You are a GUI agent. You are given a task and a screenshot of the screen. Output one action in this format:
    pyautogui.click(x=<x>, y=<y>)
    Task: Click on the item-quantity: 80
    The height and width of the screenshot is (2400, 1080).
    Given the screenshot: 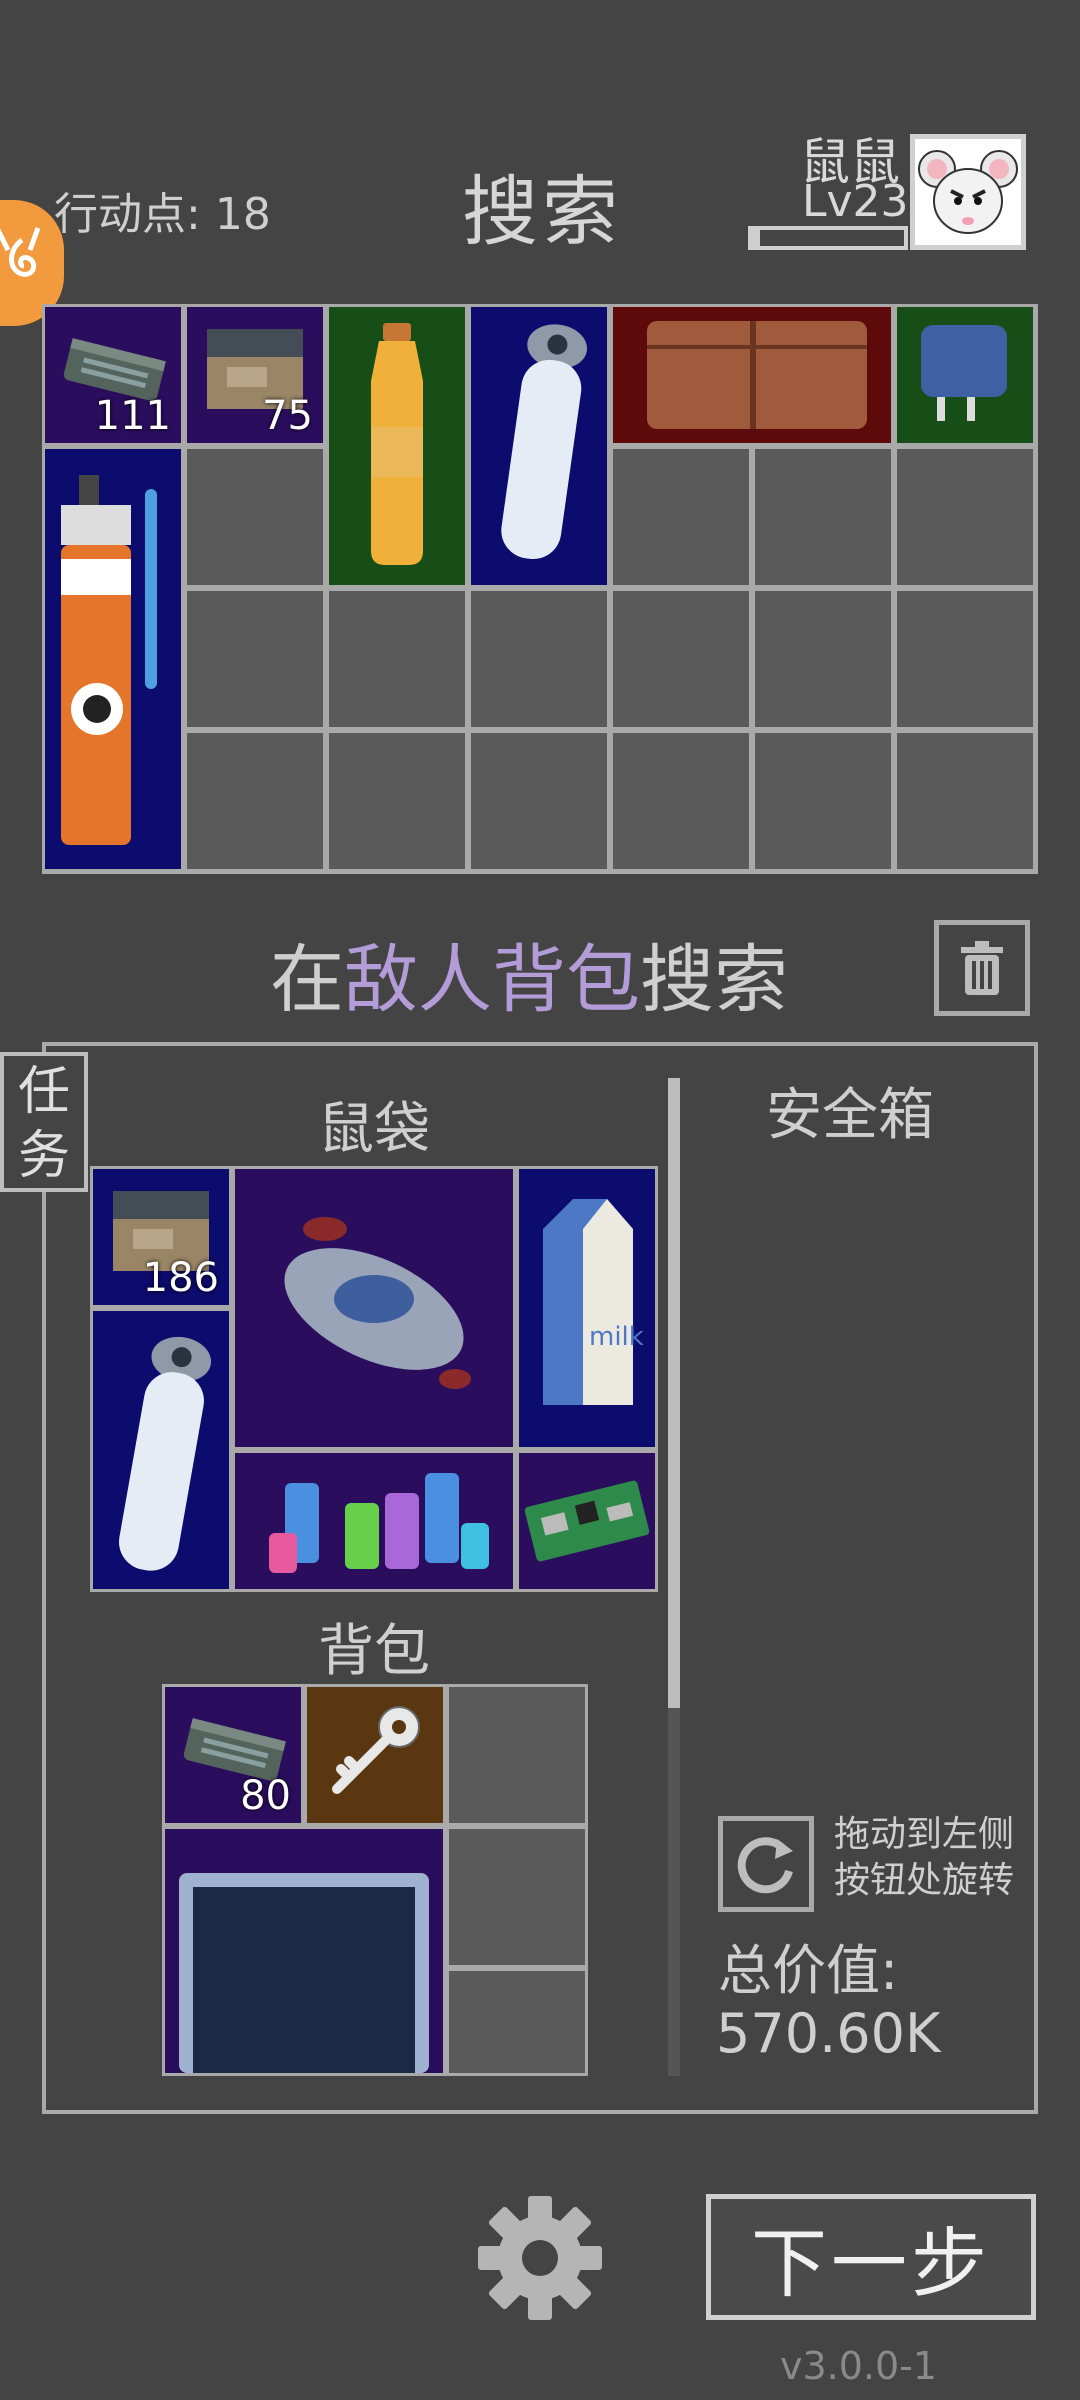 What is the action you would take?
    pyautogui.click(x=265, y=1796)
    